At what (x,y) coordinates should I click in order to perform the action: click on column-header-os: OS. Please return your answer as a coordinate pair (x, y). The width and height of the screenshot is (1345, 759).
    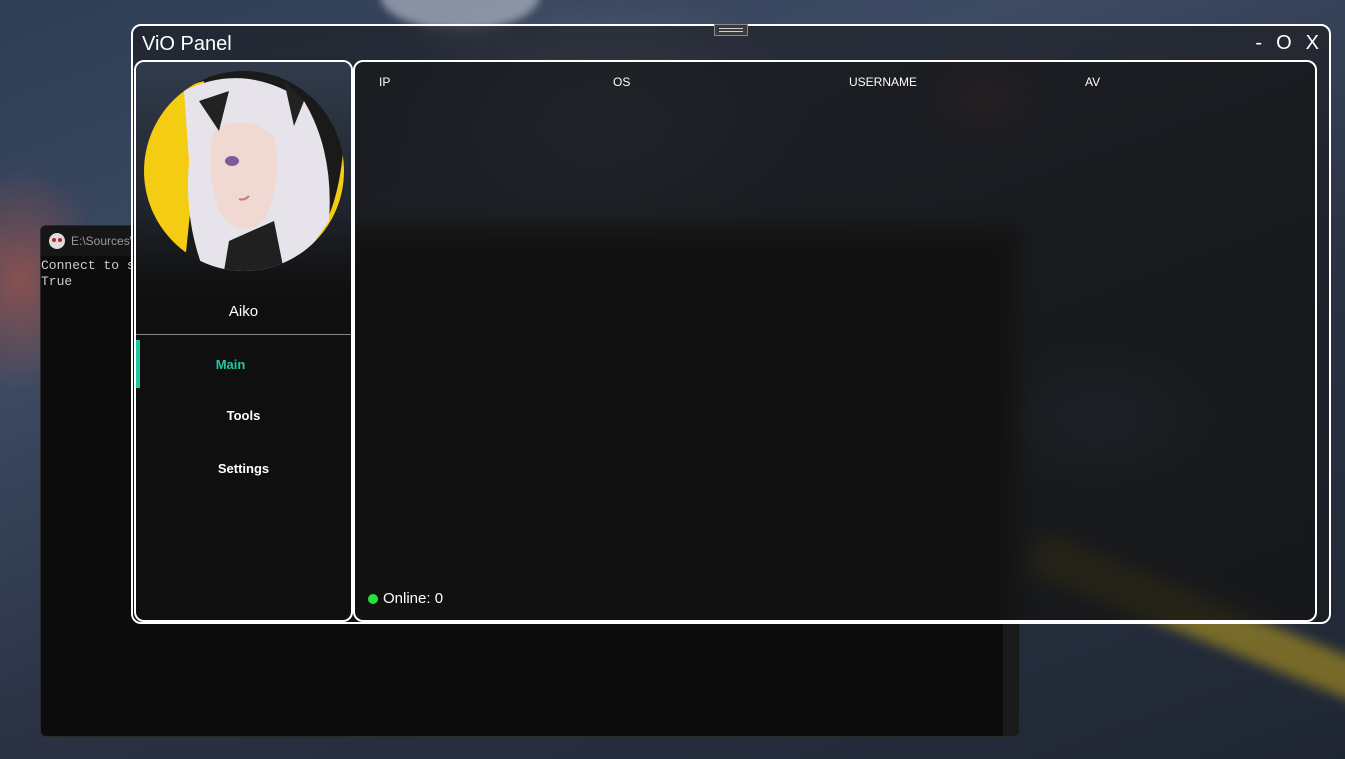
    Looking at the image, I should click on (621, 82).